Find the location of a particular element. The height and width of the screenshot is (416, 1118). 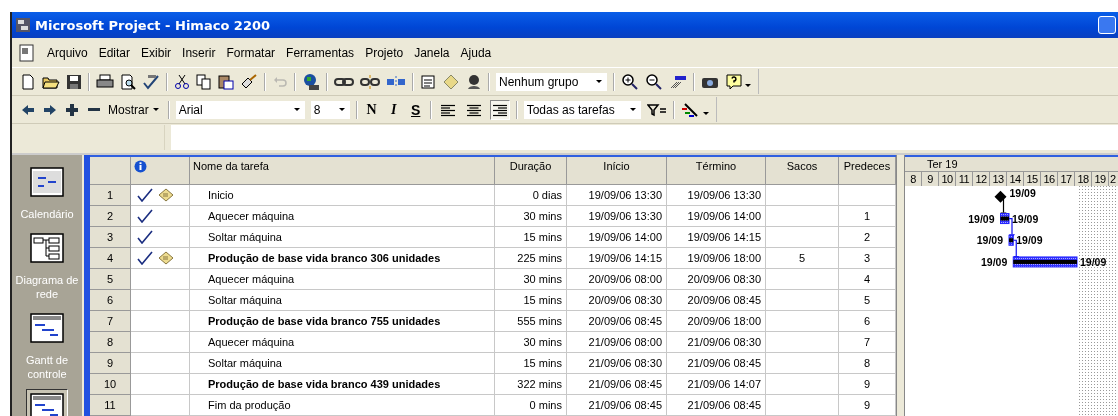

printer-icon is located at coordinates (105, 81).